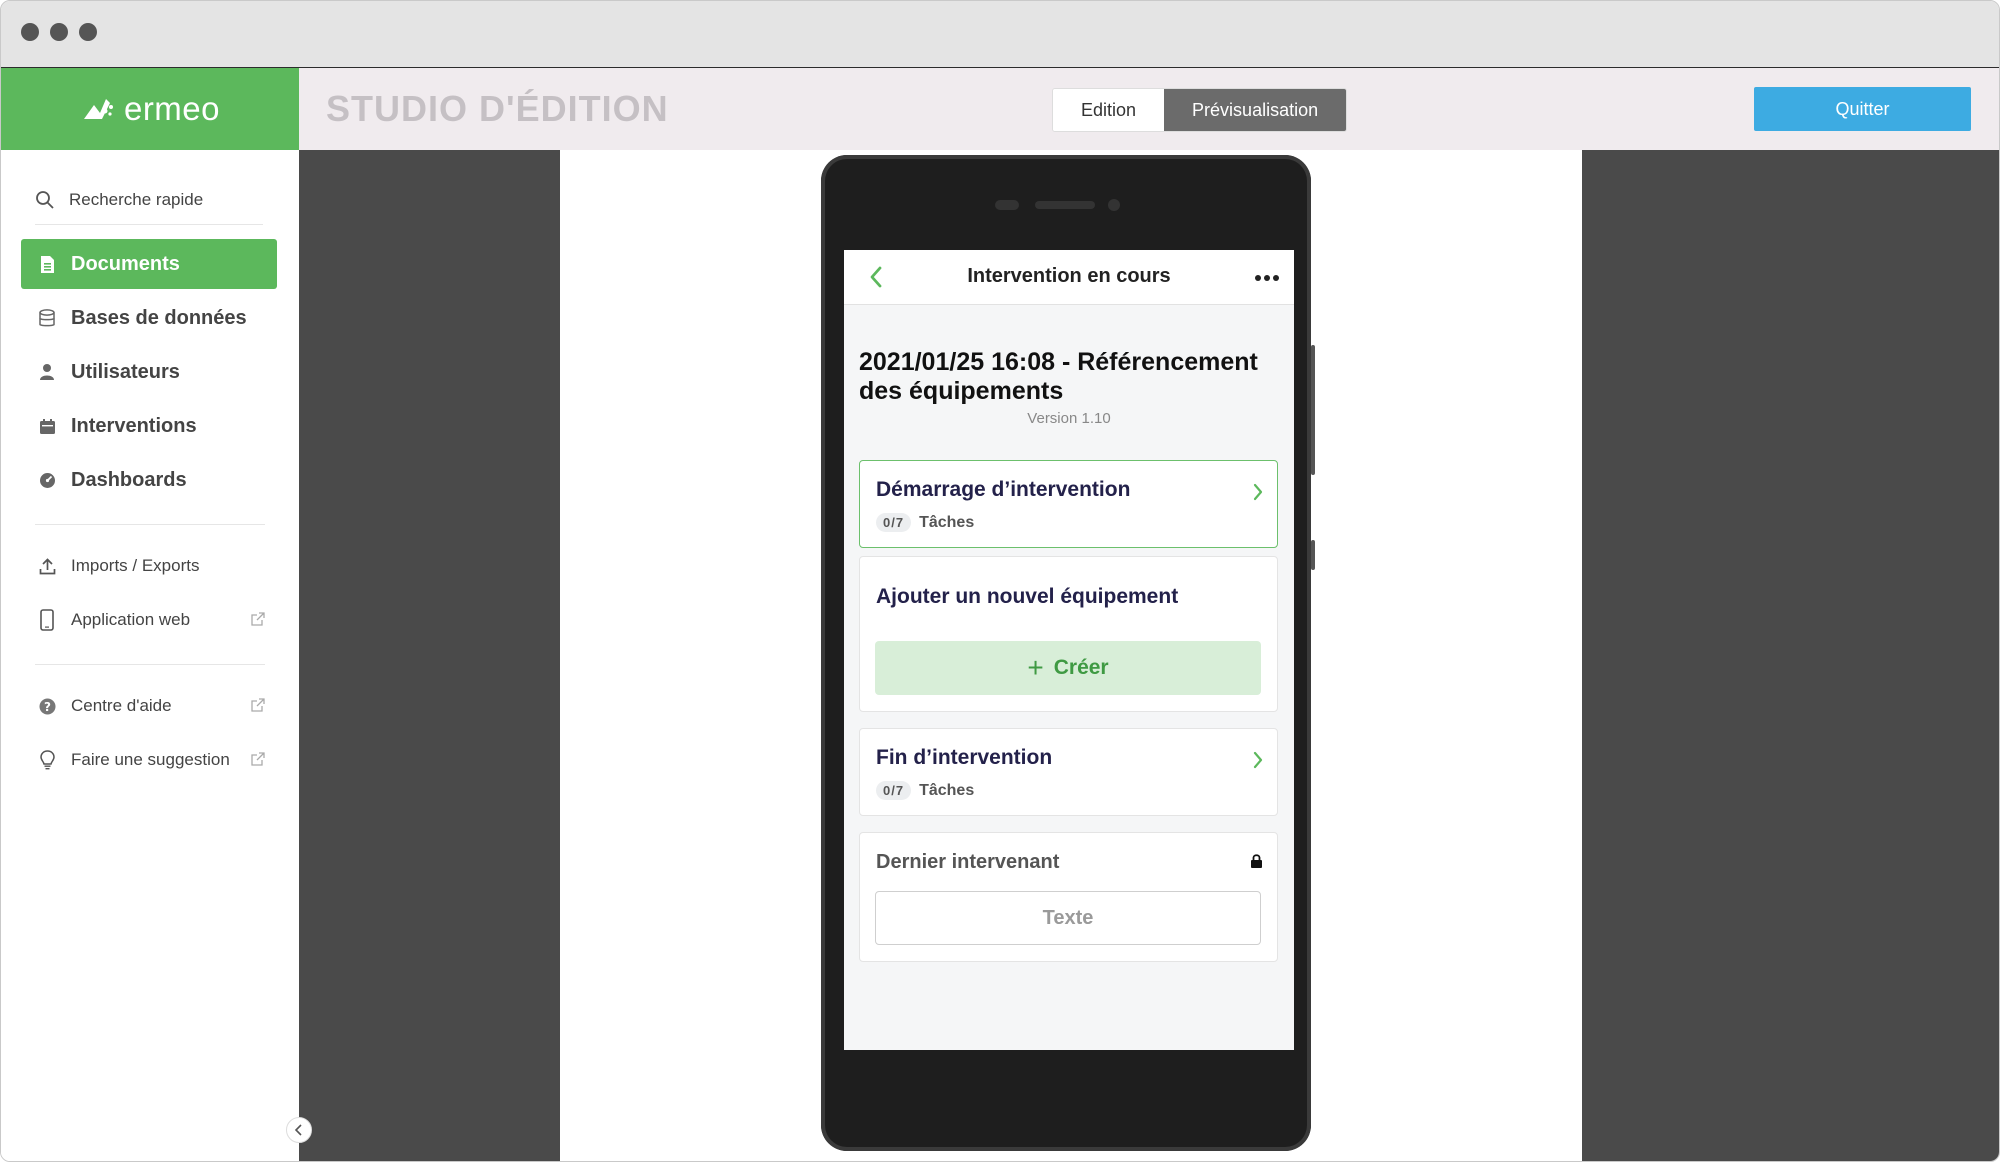 This screenshot has height=1162, width=2000. I want to click on brand-logo: ermeo, so click(150, 109).